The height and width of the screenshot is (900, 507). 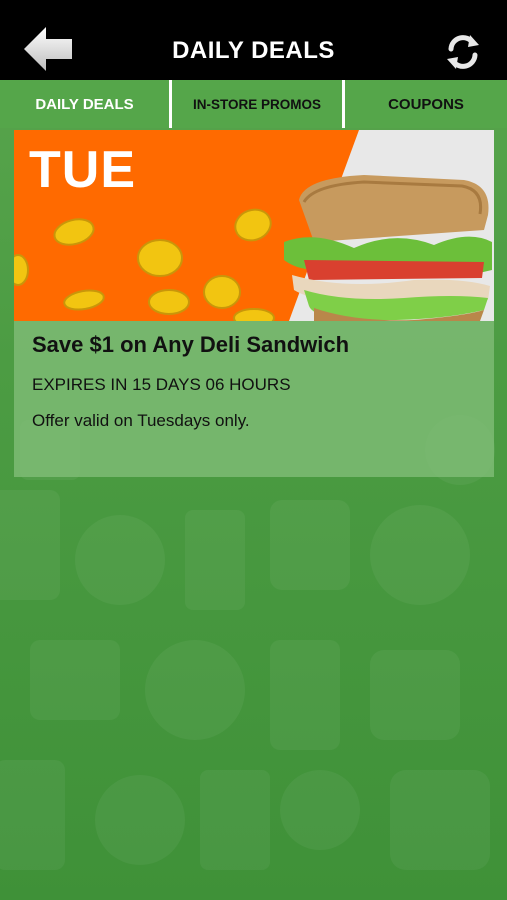 What do you see at coordinates (426, 104) in the screenshot?
I see `tab-coupons: COUPONS` at bounding box center [426, 104].